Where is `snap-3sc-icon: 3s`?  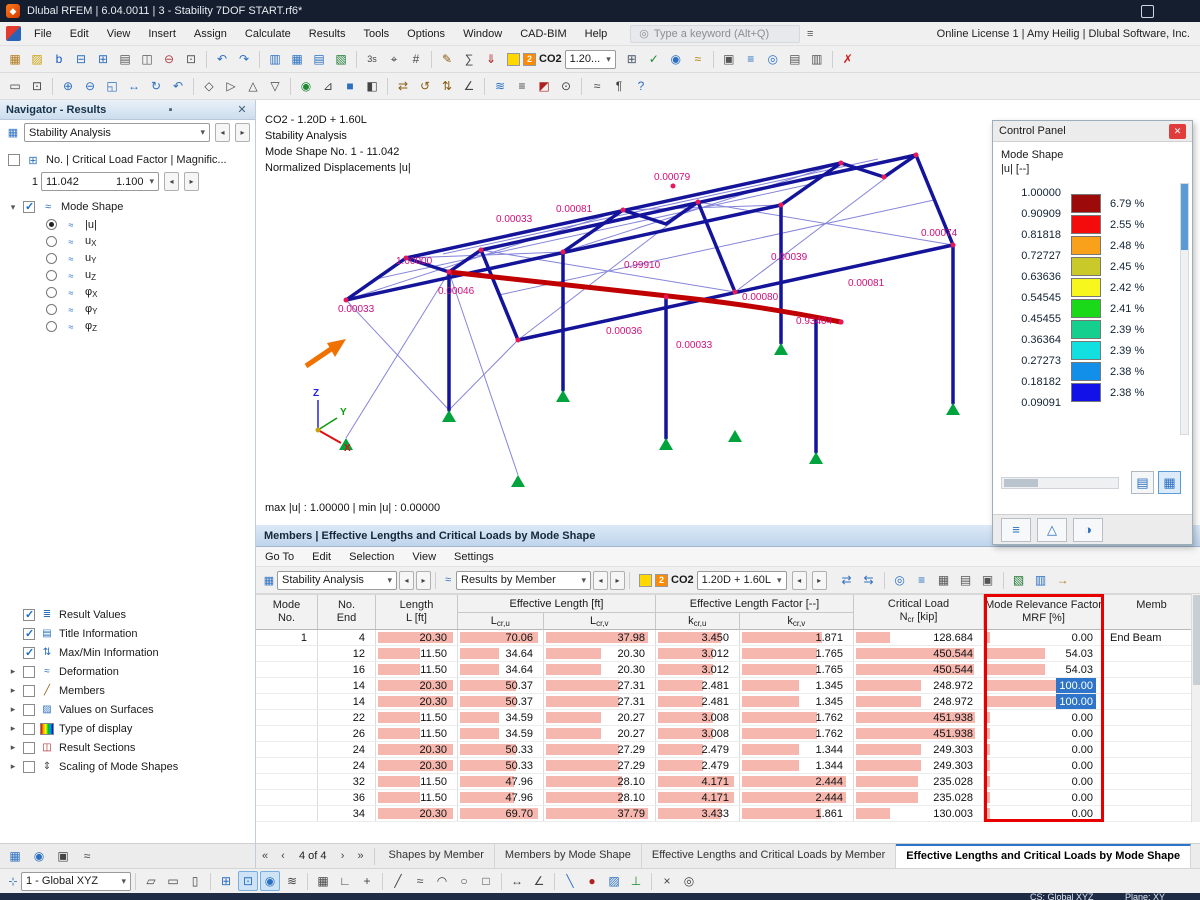 snap-3sc-icon: 3s is located at coordinates (372, 59).